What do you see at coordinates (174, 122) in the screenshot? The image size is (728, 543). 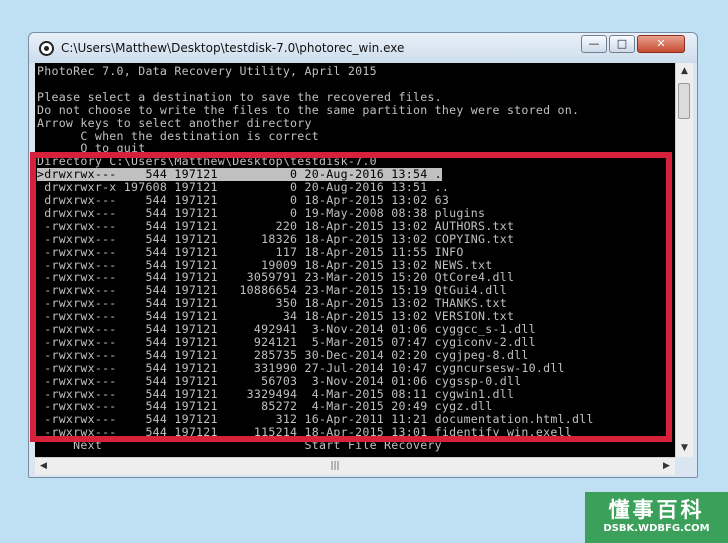 I see `console-line: Arrow keys to select another directory` at bounding box center [174, 122].